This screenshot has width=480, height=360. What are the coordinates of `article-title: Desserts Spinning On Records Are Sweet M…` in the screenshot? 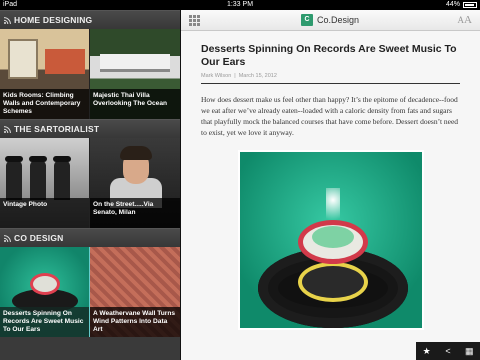 It's located at (329, 55).